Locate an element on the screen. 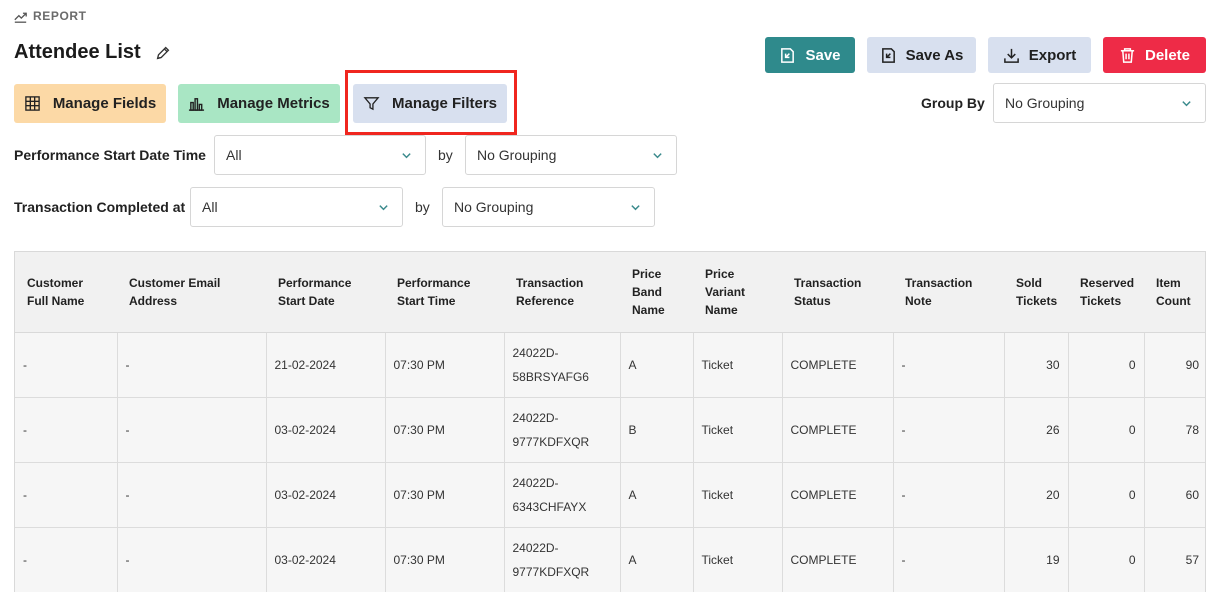  save-as-icon is located at coordinates (888, 55).